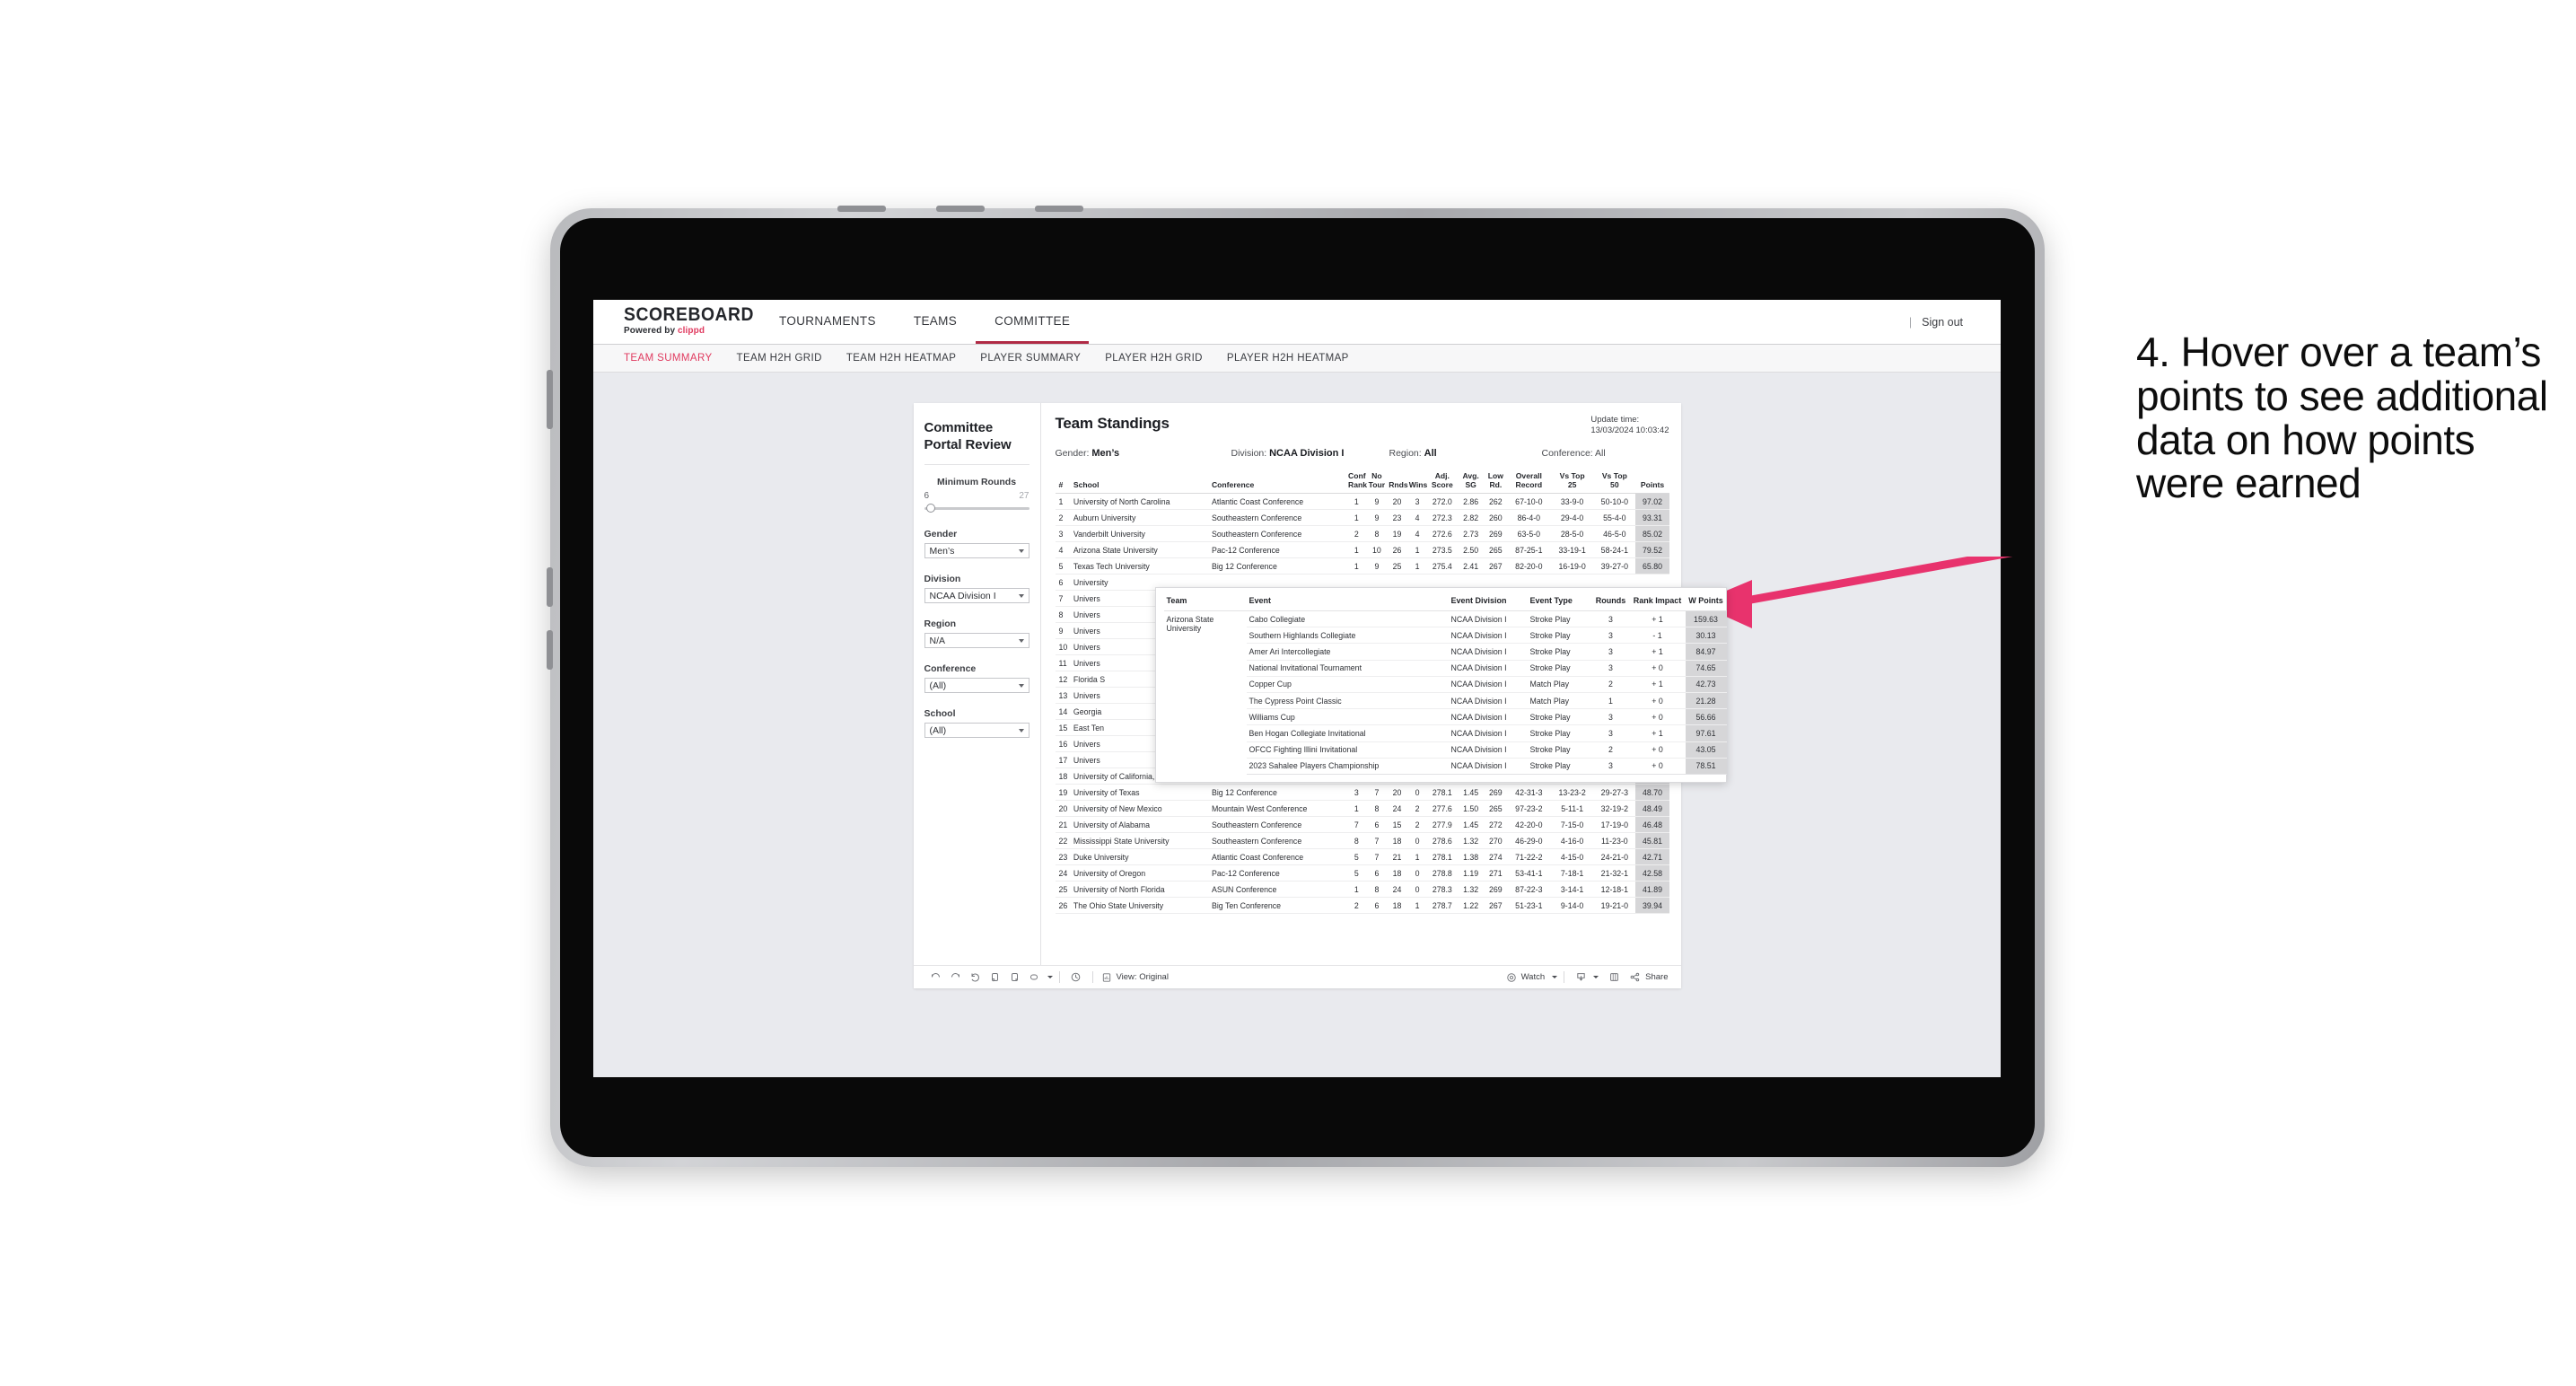  I want to click on division-select: NCAA Division I, so click(977, 596).